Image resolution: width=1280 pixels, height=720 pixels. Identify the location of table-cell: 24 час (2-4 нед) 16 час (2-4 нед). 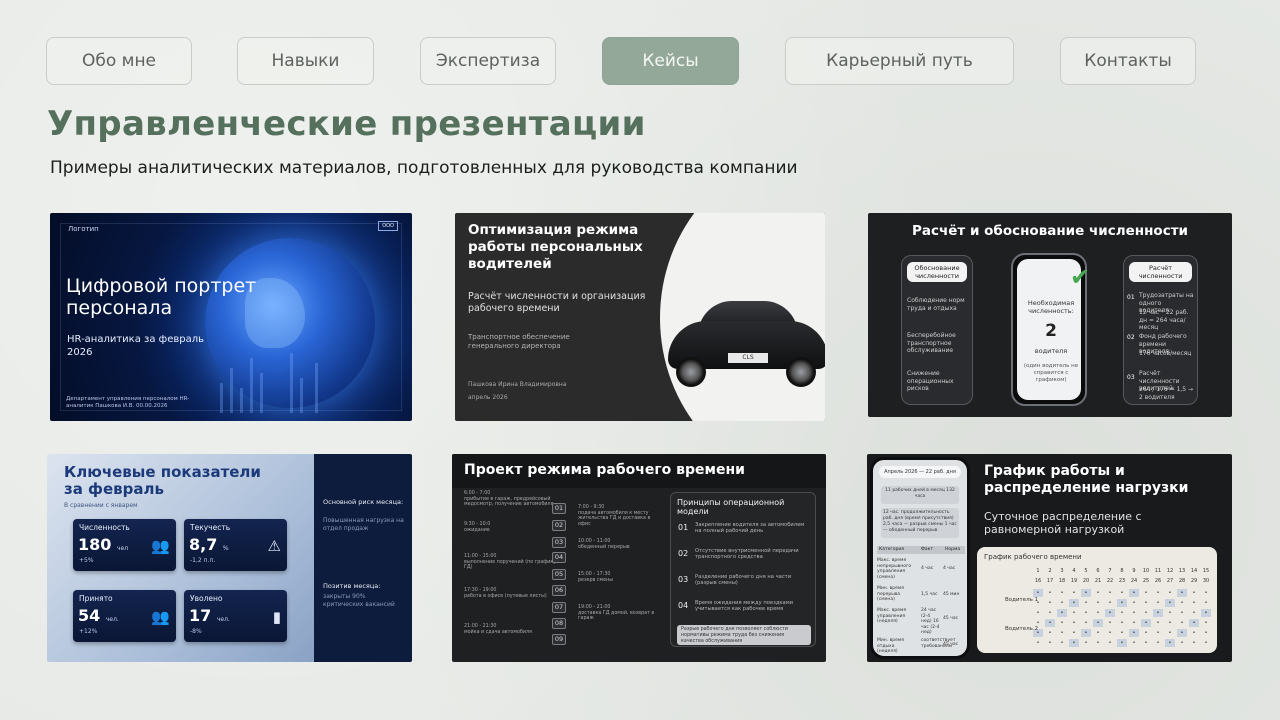
(930, 621).